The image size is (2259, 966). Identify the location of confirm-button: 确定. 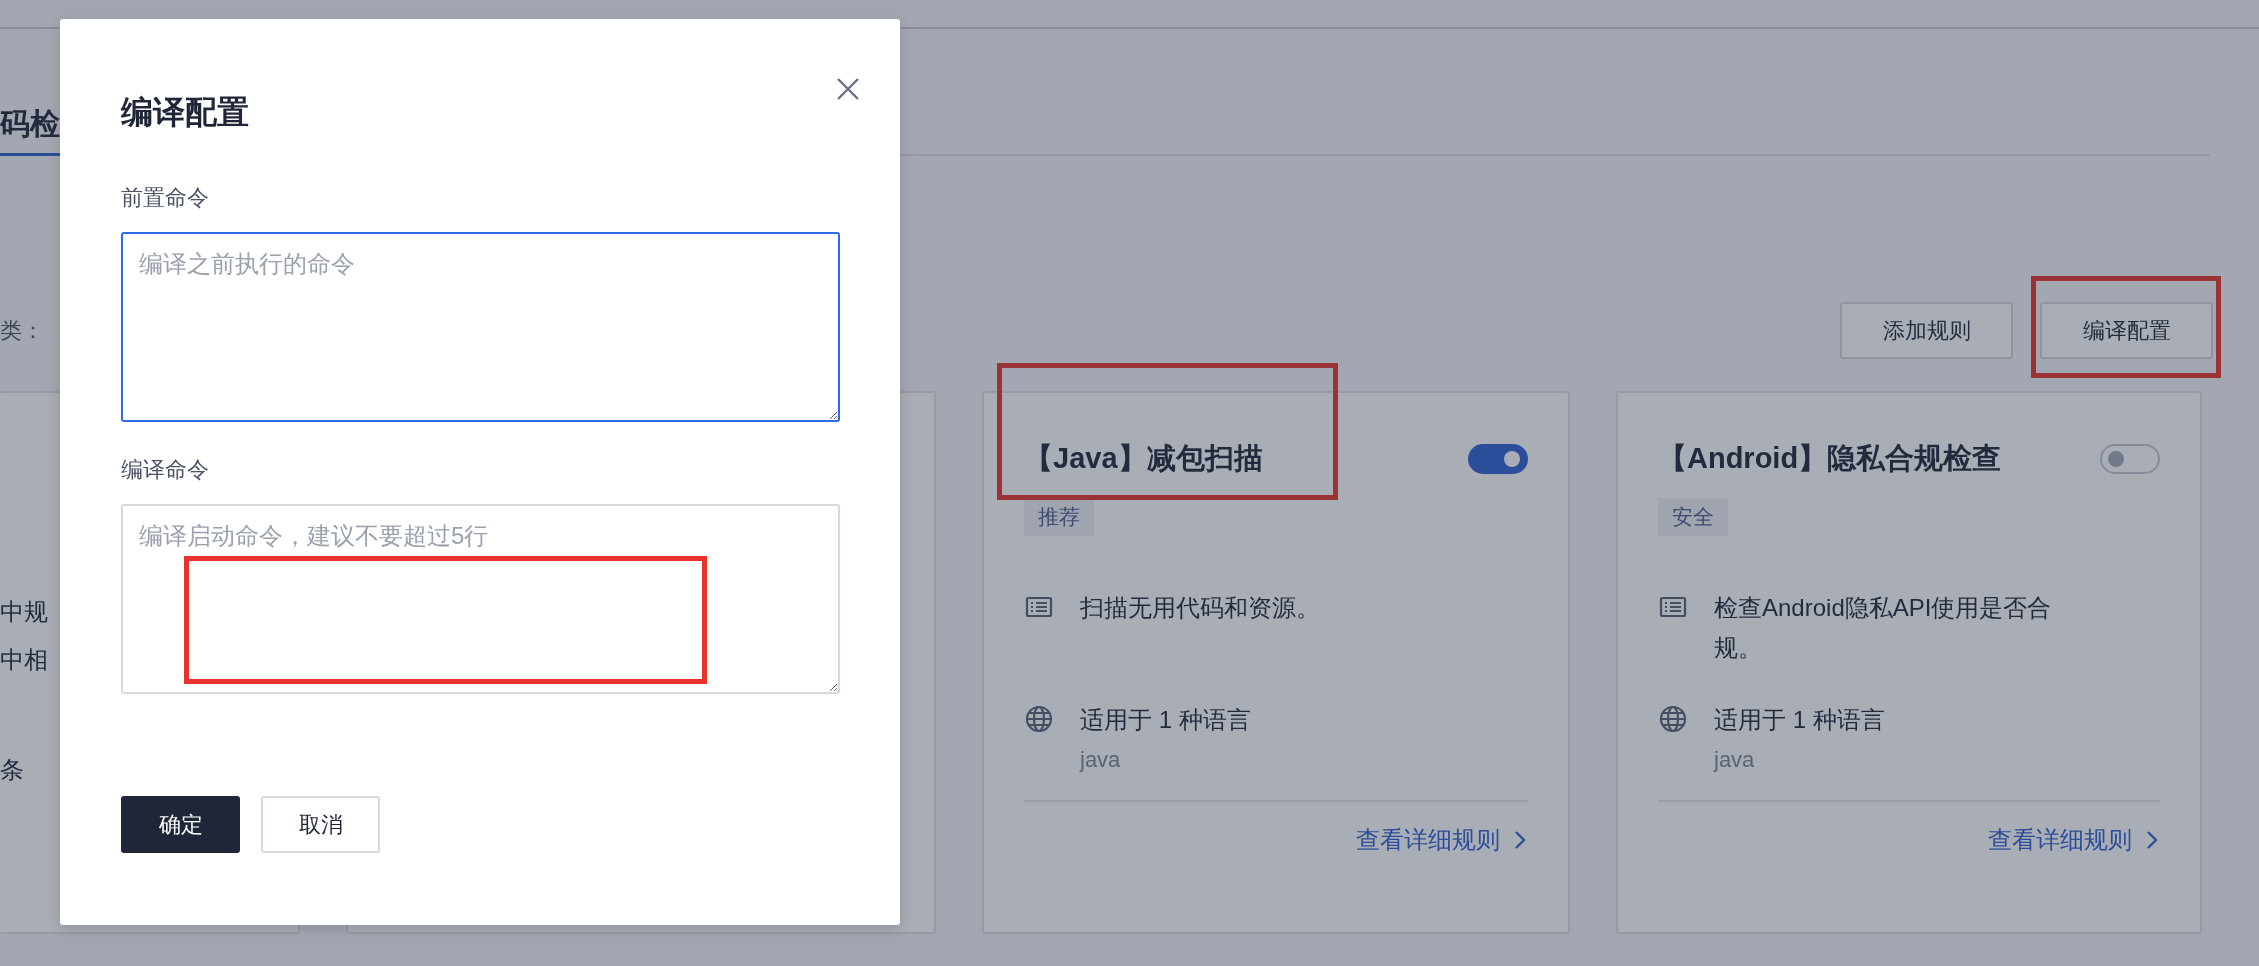
(180, 824).